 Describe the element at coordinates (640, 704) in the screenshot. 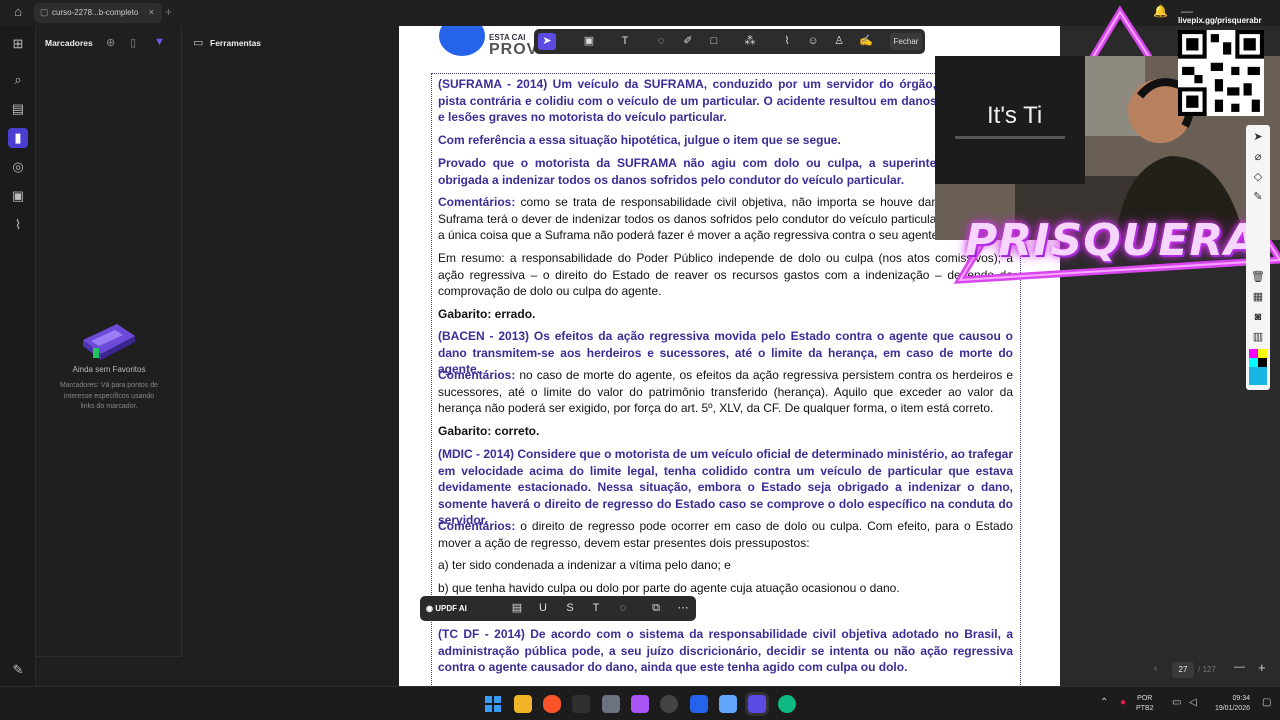

I see `media-app-icon` at that location.